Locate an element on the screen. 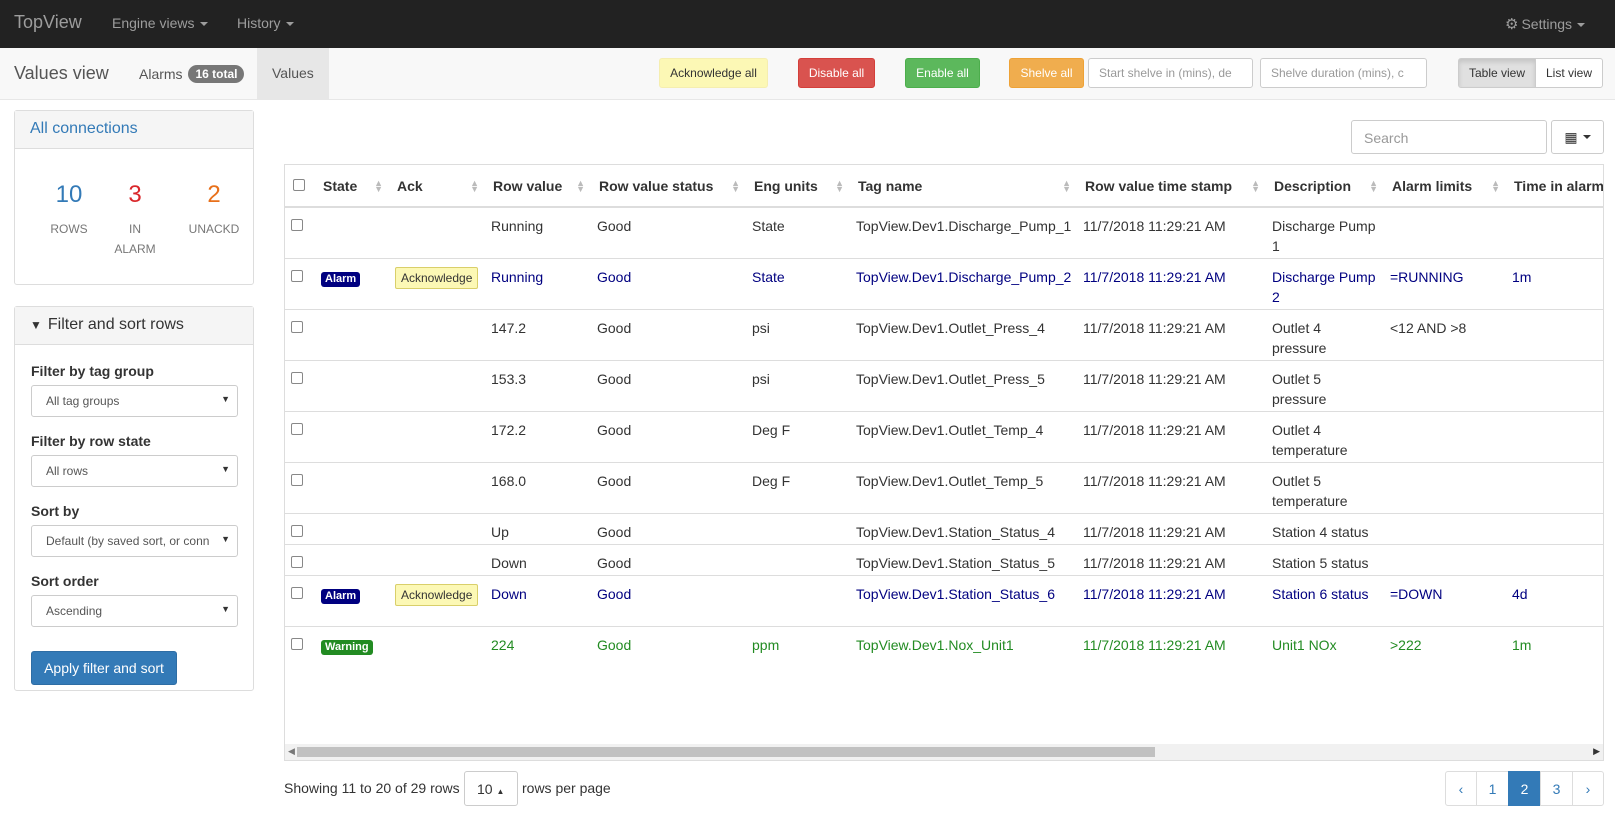 This screenshot has height=824, width=1615. chevron-down-icon: ▼ is located at coordinates (36, 325).